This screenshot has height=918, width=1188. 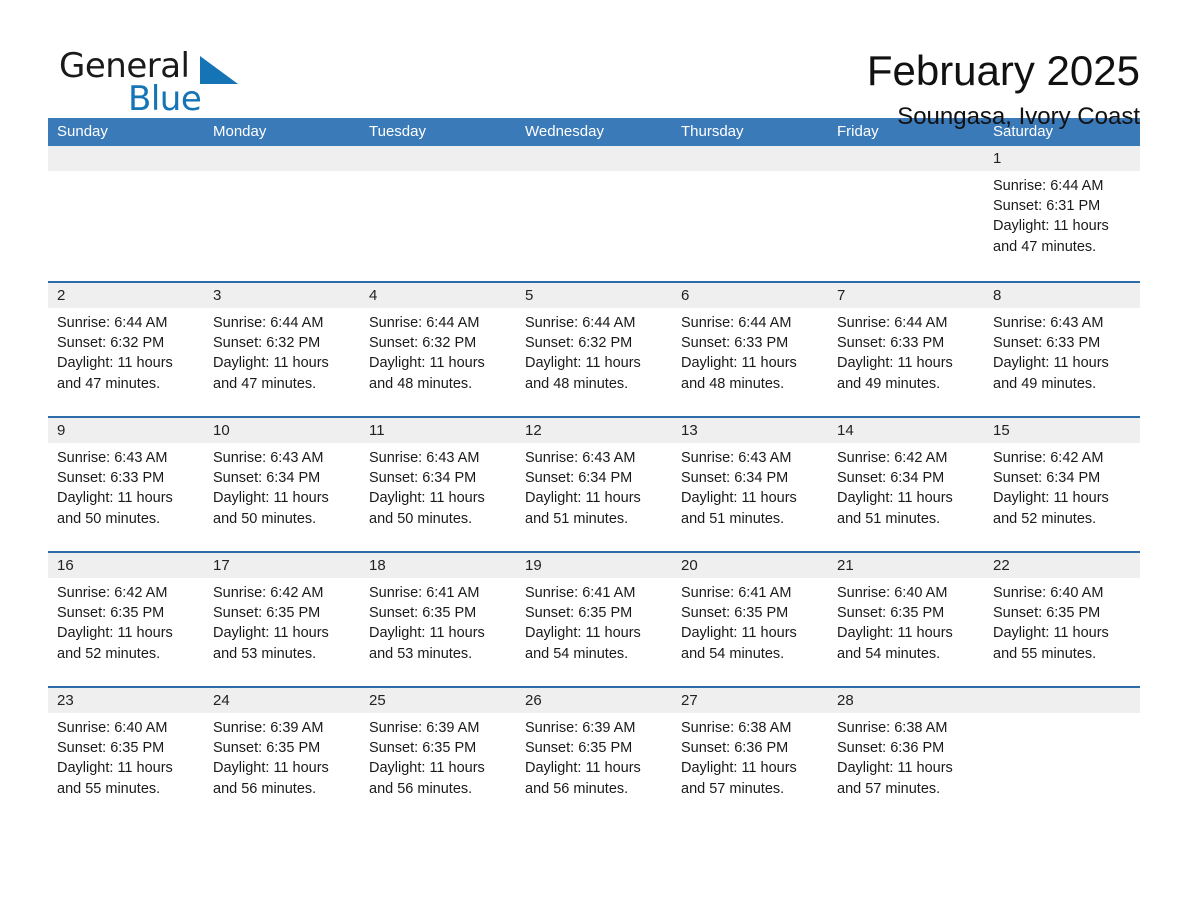 What do you see at coordinates (1062, 158) in the screenshot?
I see `day-number: 1` at bounding box center [1062, 158].